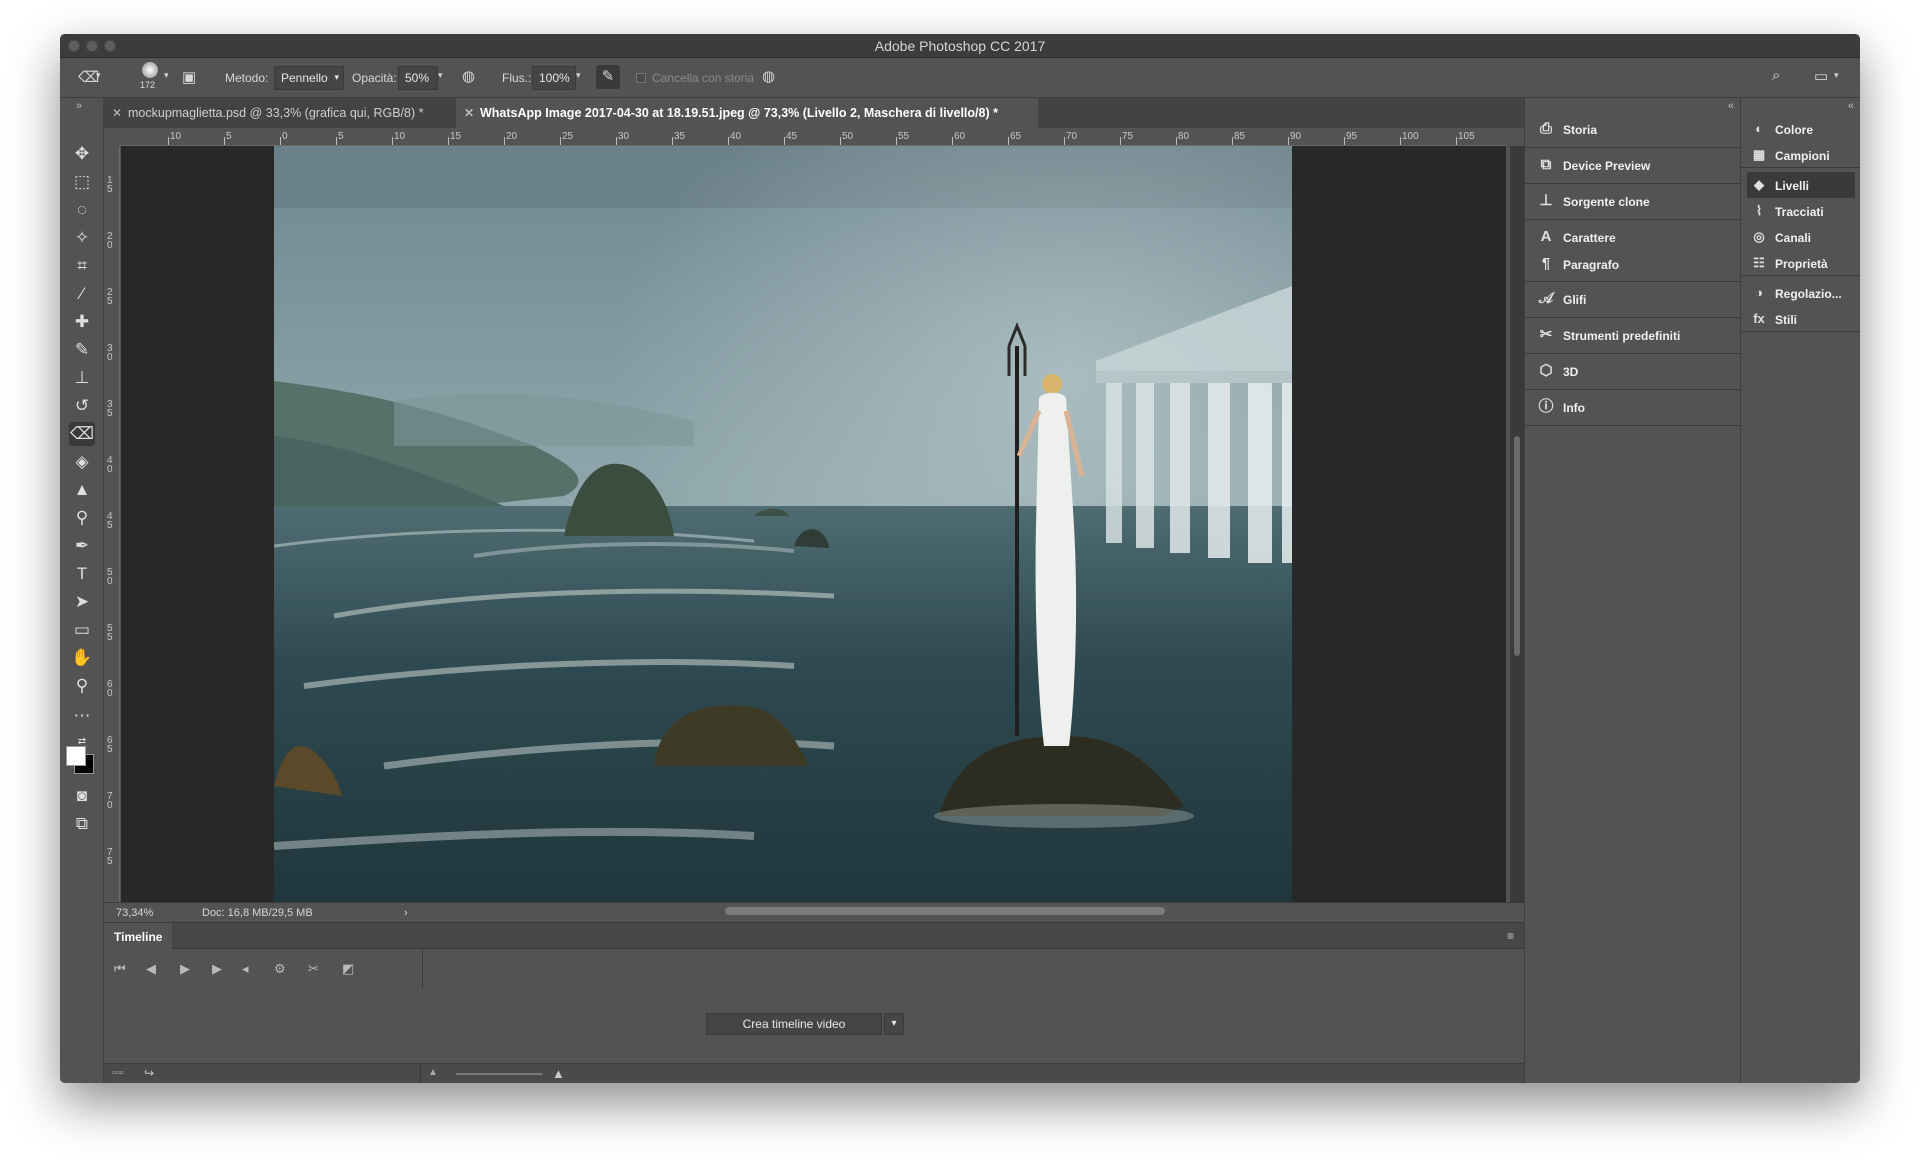 This screenshot has height=1169, width=1920. I want to click on pressure-opacity-icon: ◍, so click(468, 76).